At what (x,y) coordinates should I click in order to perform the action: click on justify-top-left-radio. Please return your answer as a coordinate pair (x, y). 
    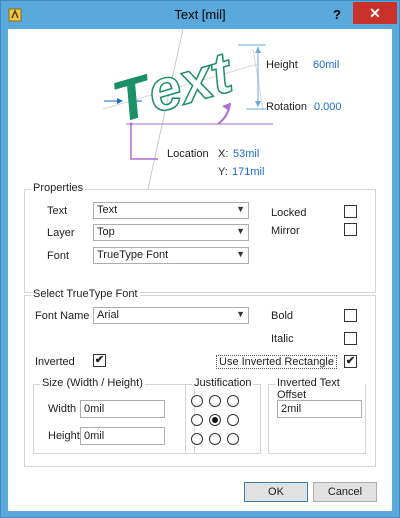
    Looking at the image, I should click on (197, 401).